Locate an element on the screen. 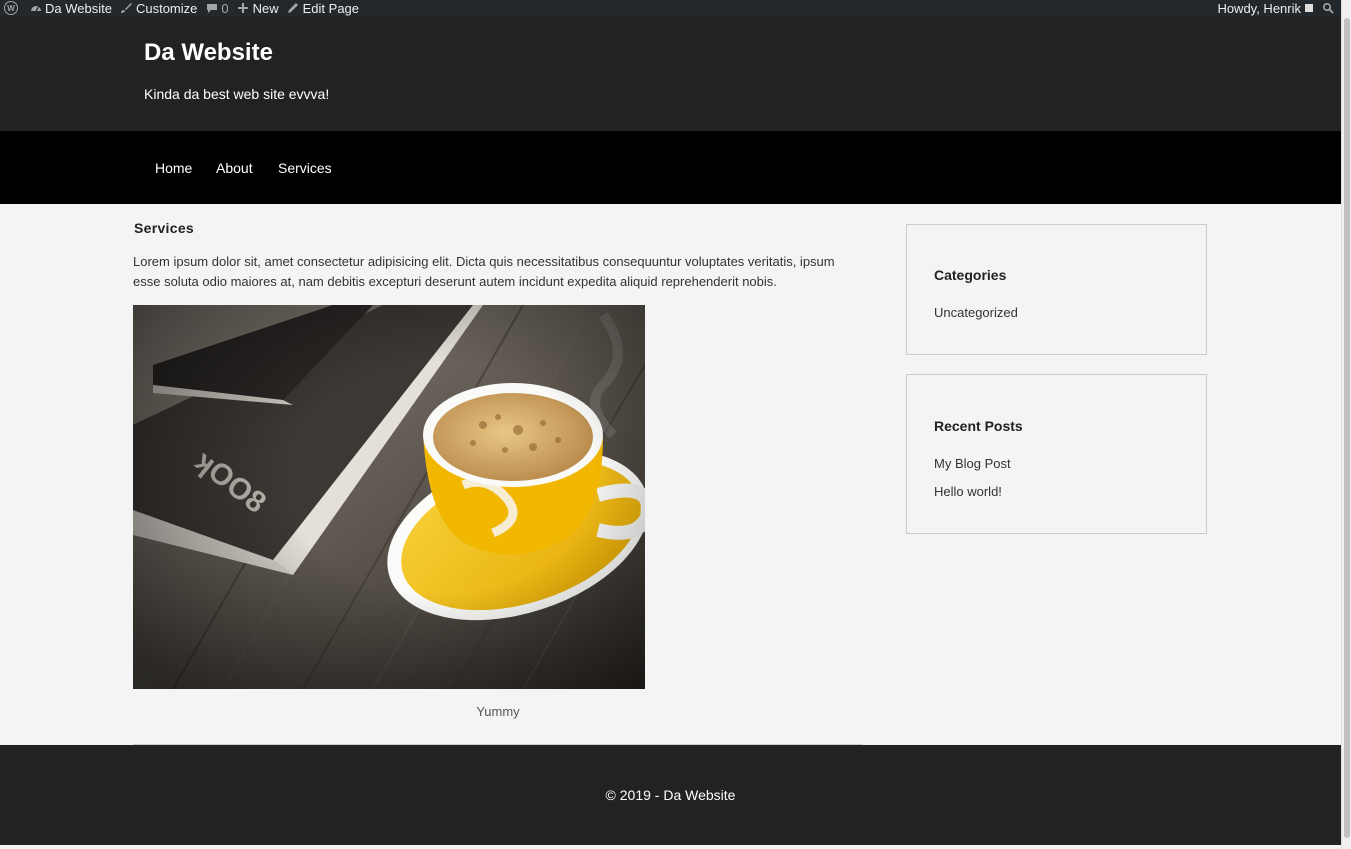 This screenshot has height=849, width=1351. admin-bar-secondary: Howdy, Henrik is located at coordinates (1277, 8).